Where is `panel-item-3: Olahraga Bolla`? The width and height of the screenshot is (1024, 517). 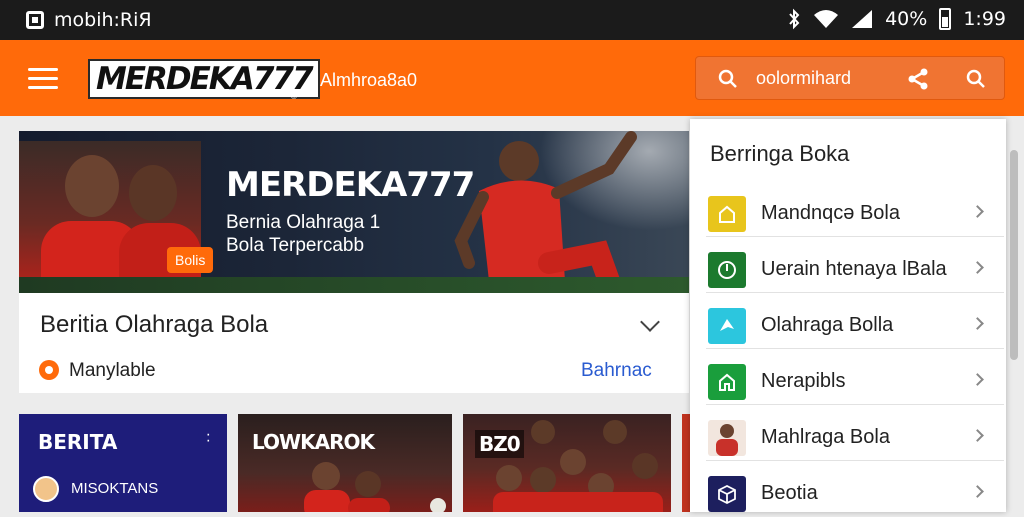
panel-item-3: Olahraga Bolla is located at coordinates (855, 321).